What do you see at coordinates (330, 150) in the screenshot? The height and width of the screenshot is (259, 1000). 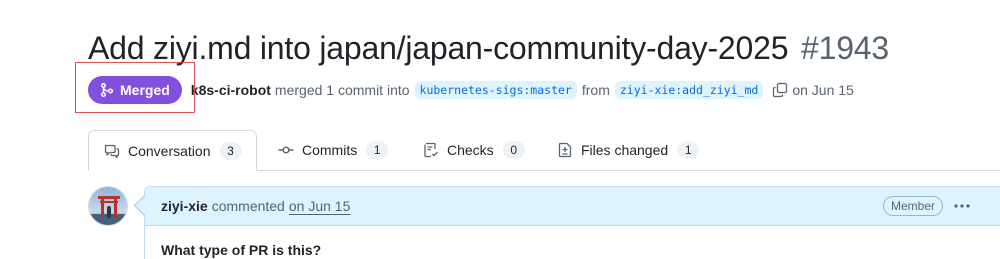 I see `tab-commits-label: Commits` at bounding box center [330, 150].